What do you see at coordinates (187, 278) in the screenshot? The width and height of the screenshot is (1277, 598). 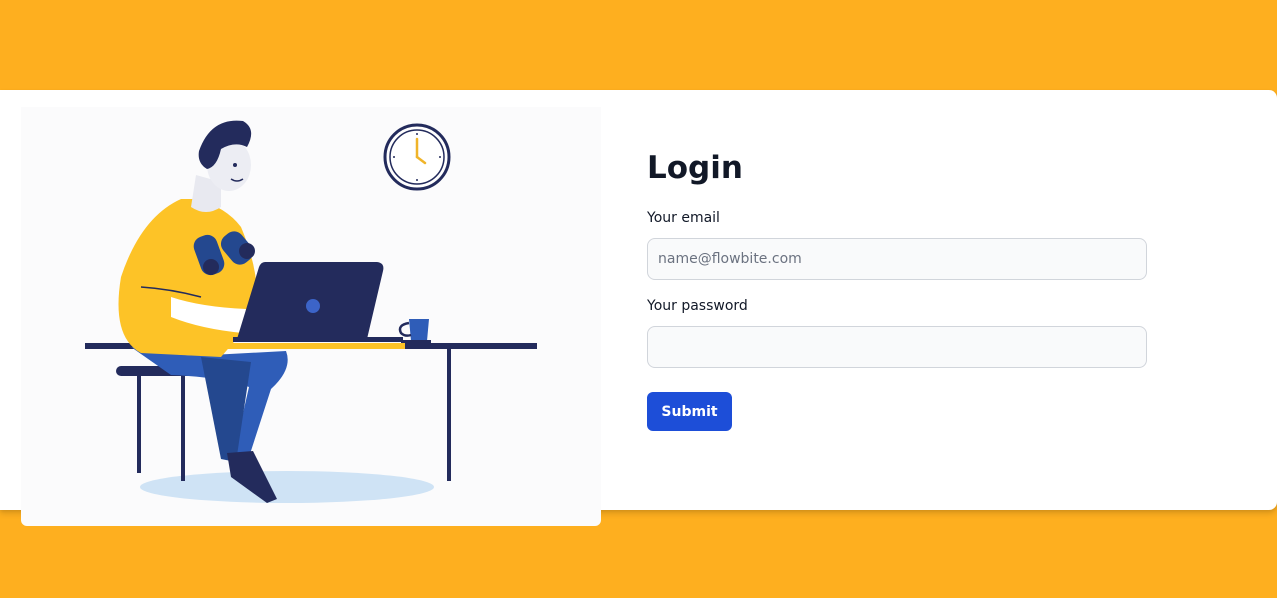 I see `person-torso-shape` at bounding box center [187, 278].